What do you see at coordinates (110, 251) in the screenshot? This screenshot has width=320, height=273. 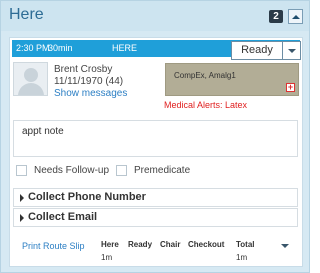 I see `timing-here: Here 1m` at bounding box center [110, 251].